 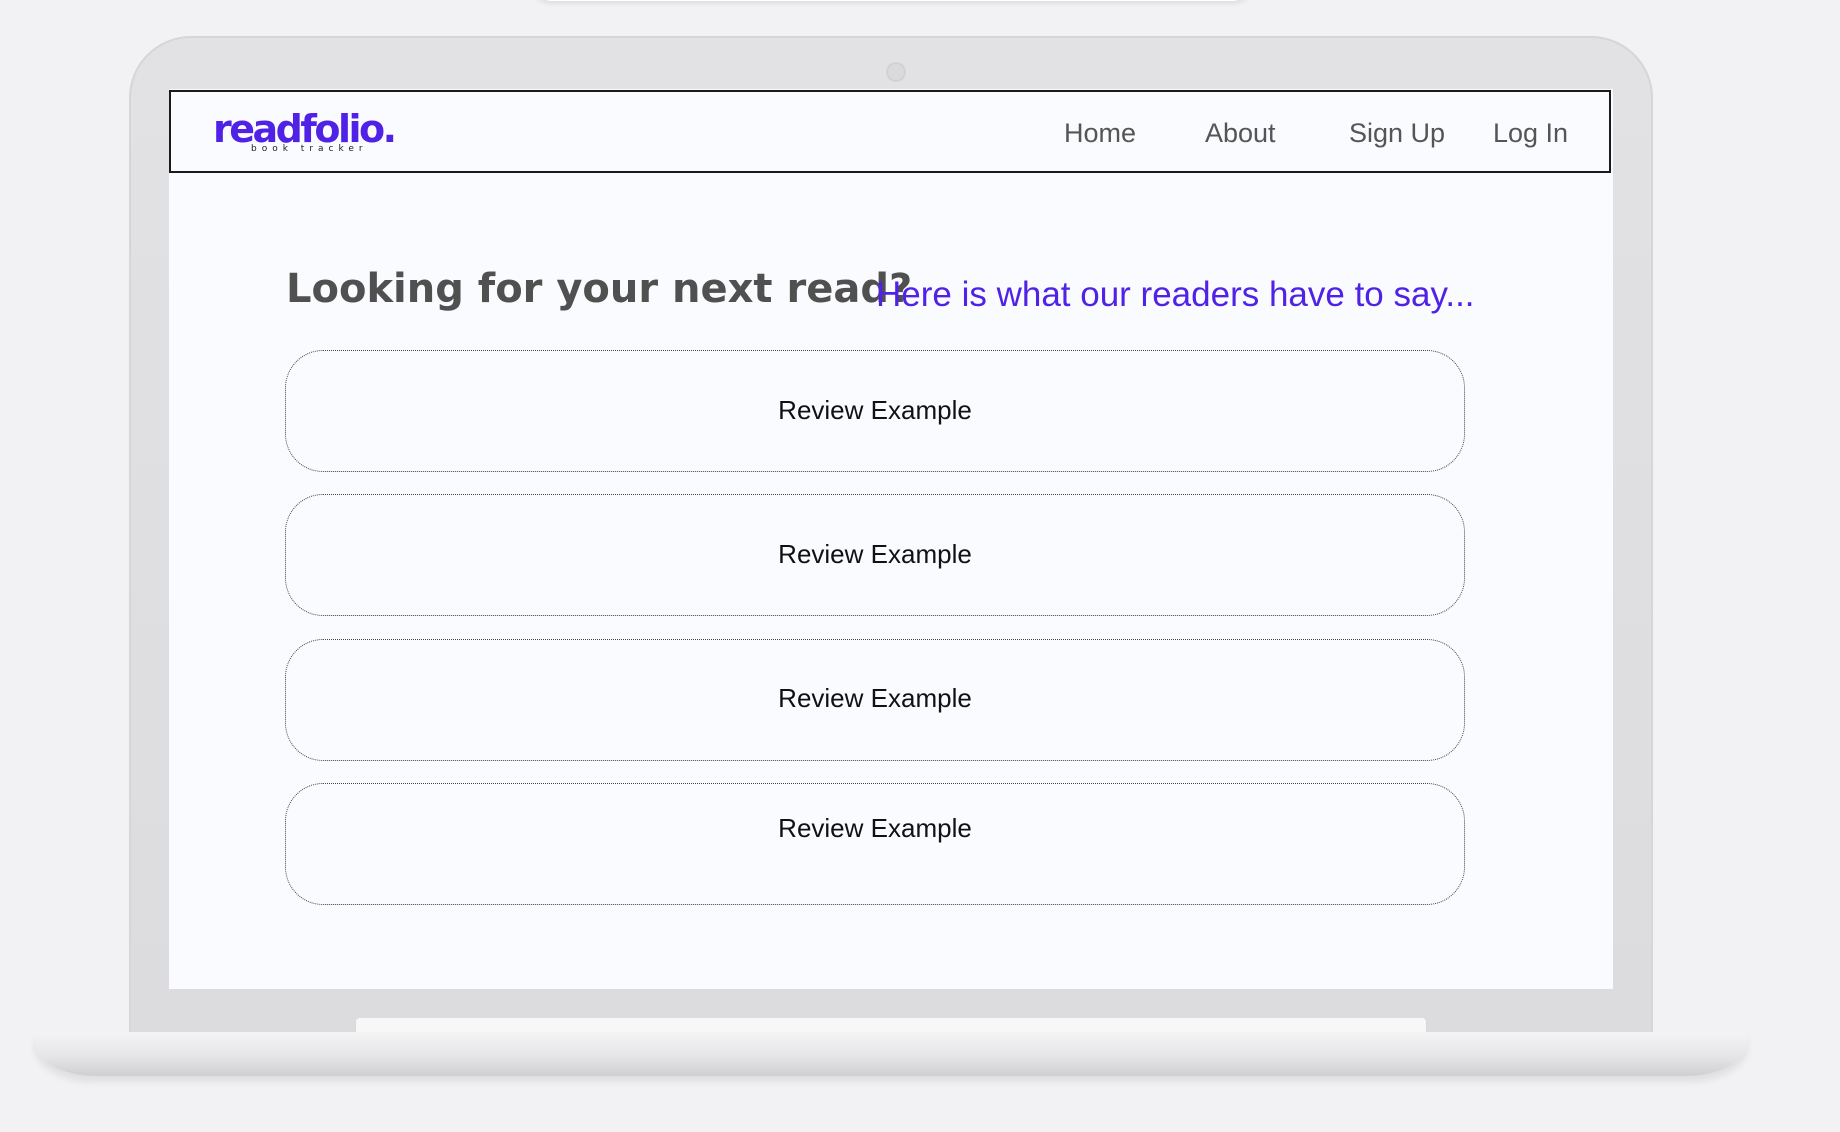 I want to click on camera-icon, so click(x=896, y=72).